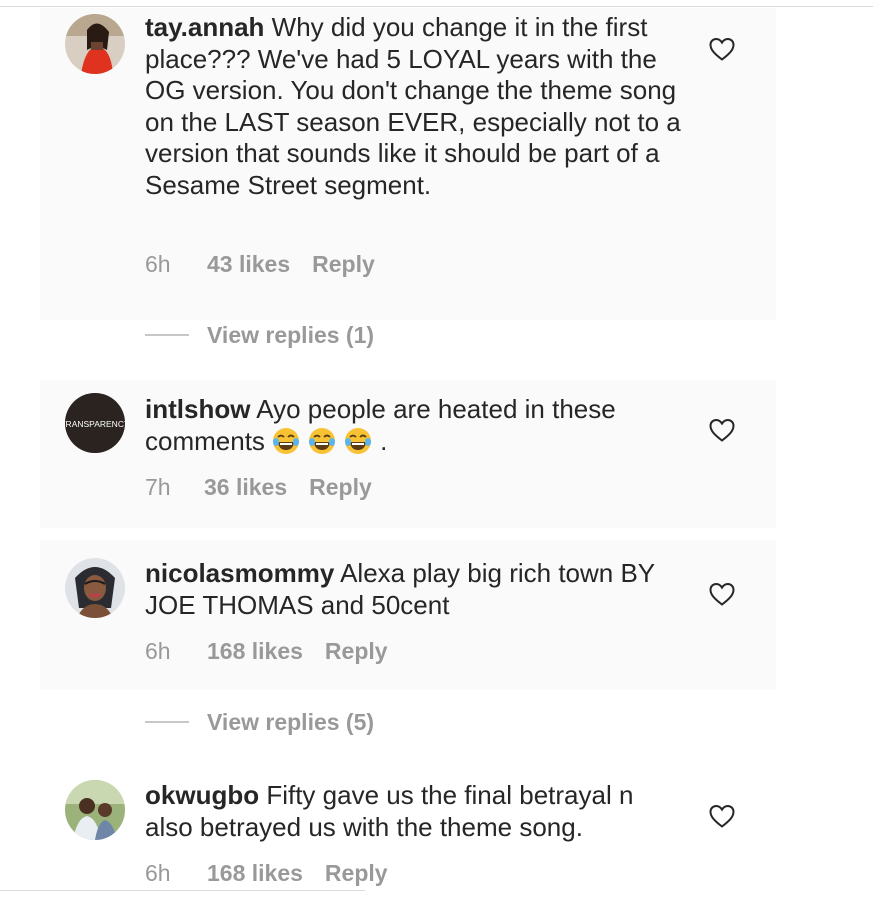 This screenshot has height=897, width=873. Describe the element at coordinates (384, 440) in the screenshot. I see `comment-body-tail: .` at that location.